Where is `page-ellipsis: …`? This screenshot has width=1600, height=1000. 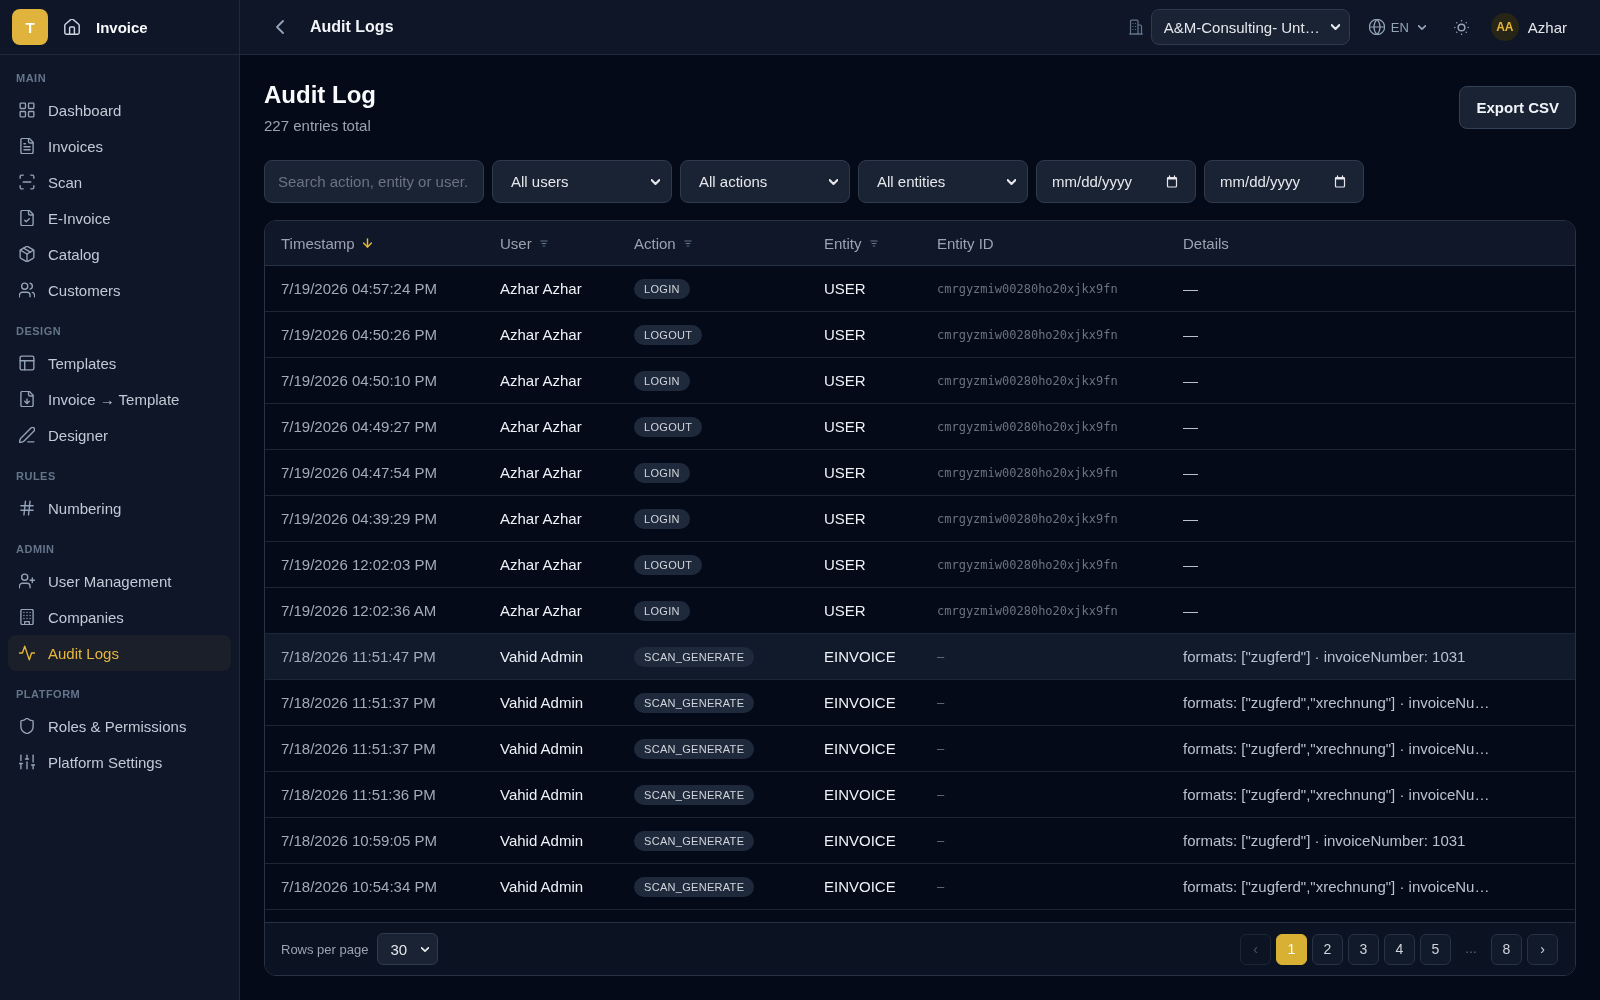
page-ellipsis: … is located at coordinates (1471, 949).